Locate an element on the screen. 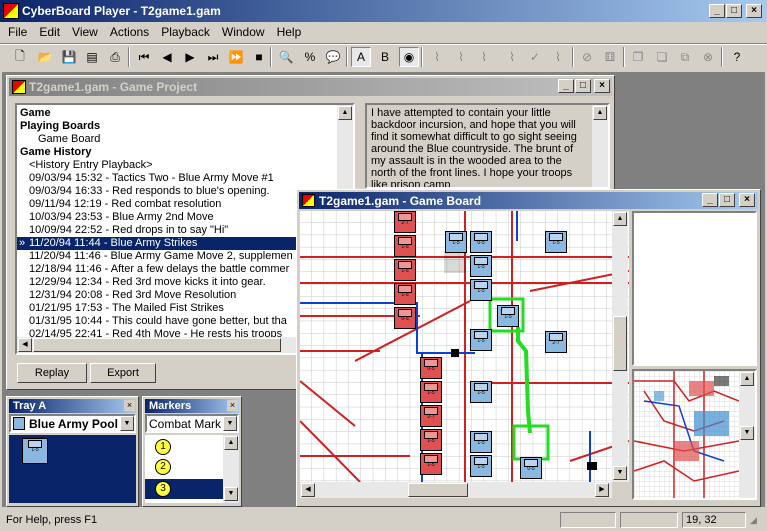 The height and width of the screenshot is (531, 767). board-hscroll-thumb is located at coordinates (438, 490).